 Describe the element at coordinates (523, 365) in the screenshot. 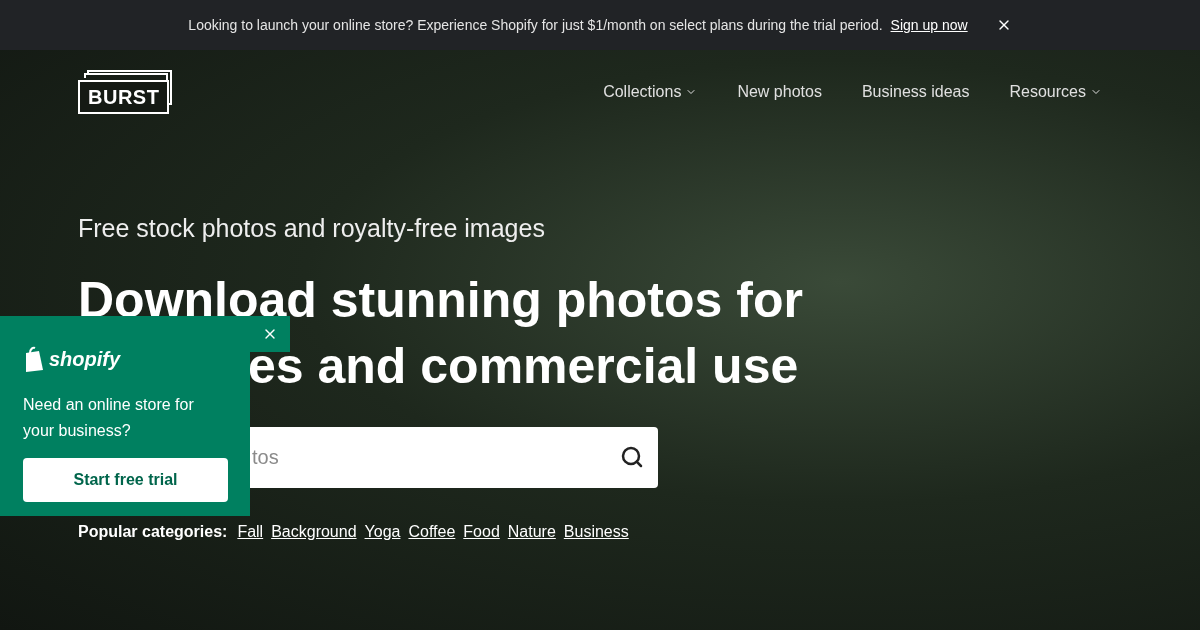

I see `hero-heading: es and commercial use` at that location.